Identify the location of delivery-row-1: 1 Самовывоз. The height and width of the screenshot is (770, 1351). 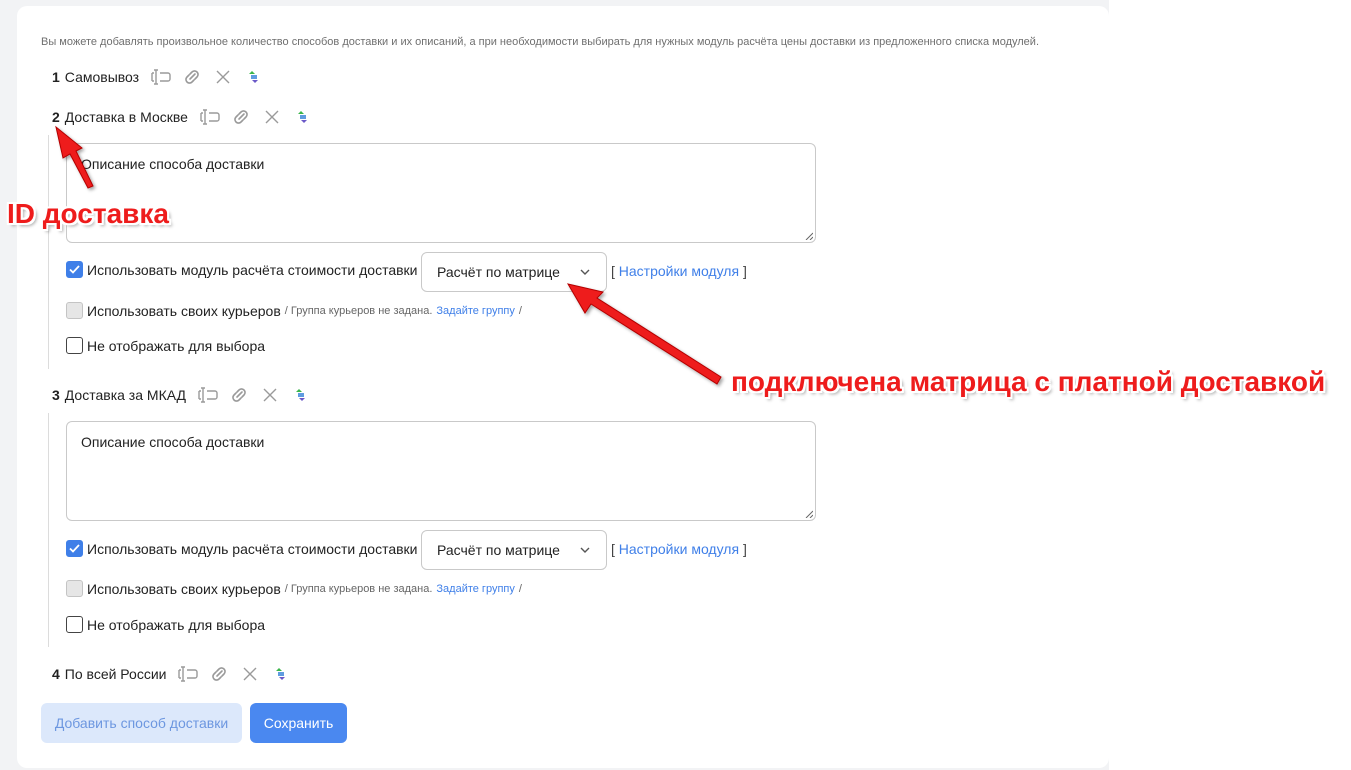
(162, 77).